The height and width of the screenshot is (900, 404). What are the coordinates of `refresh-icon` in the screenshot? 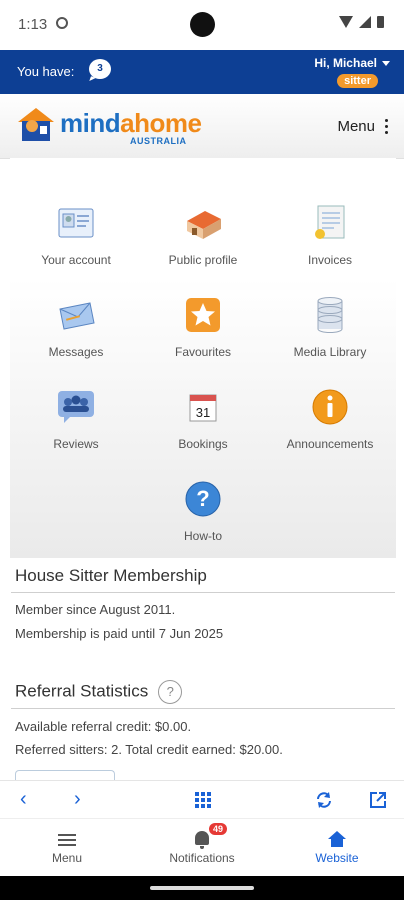 It's located at (324, 800).